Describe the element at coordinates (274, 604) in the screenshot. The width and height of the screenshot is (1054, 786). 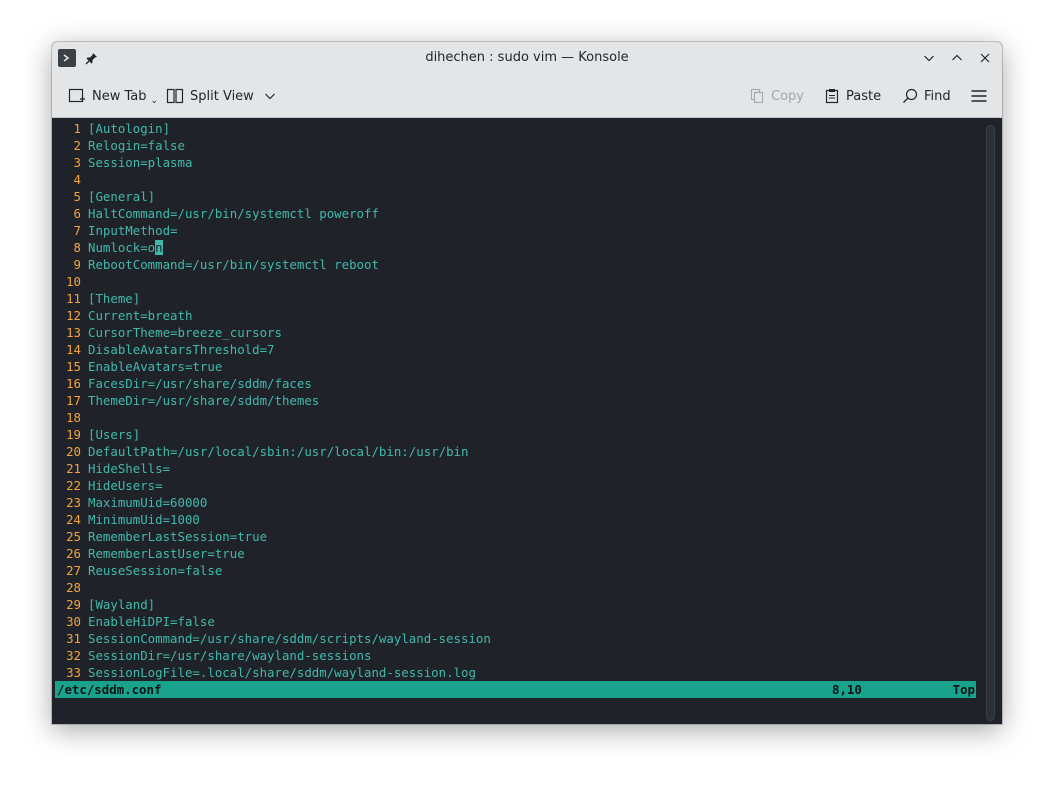
I see `buffer-line: 29 [Wayland]` at that location.